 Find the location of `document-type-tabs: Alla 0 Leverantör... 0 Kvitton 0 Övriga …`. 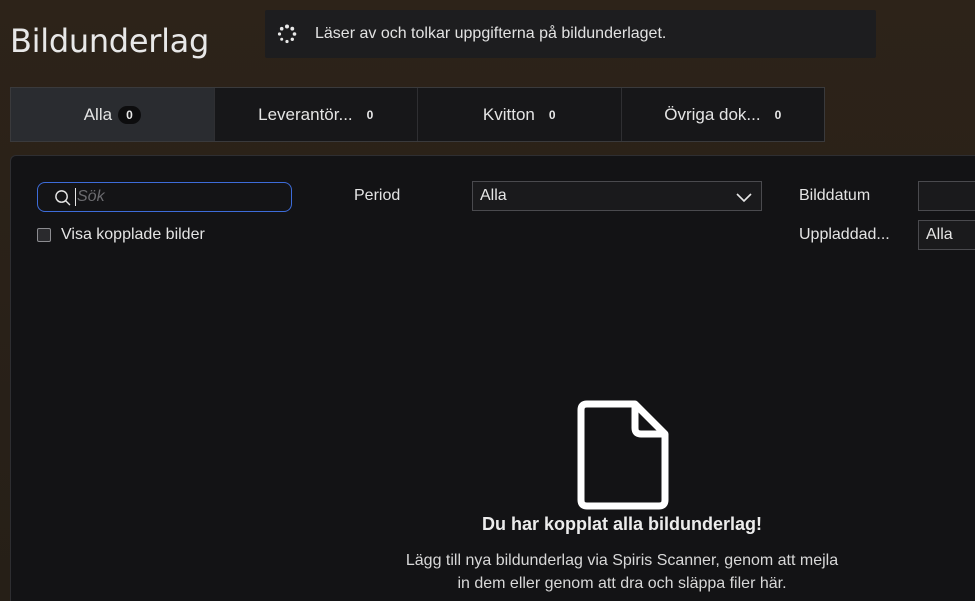

document-type-tabs: Alla 0 Leverantör... 0 Kvitton 0 Övriga … is located at coordinates (417, 114).